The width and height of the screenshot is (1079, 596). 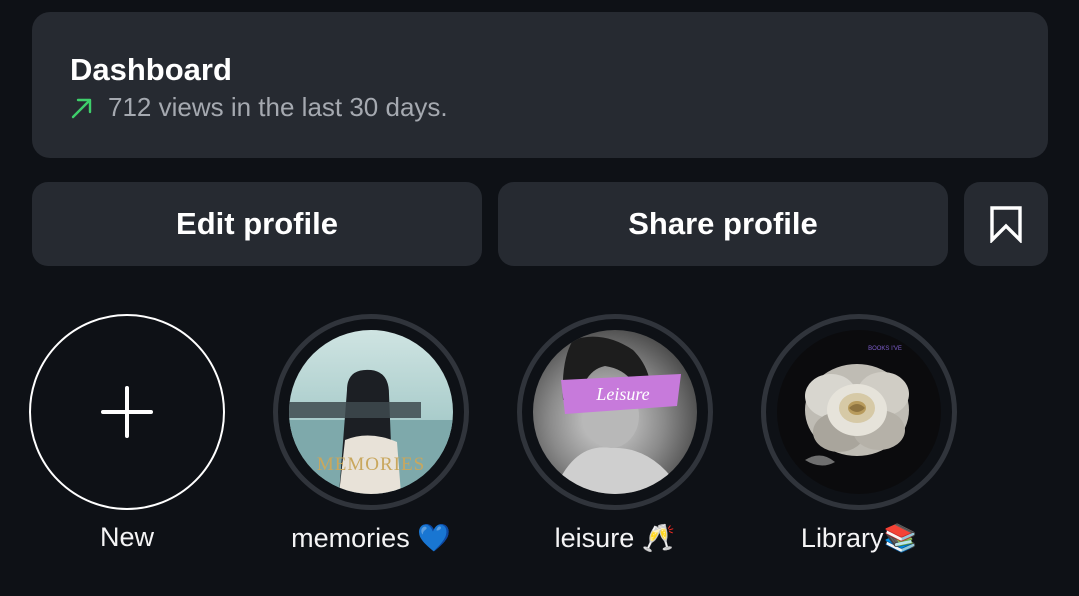 I want to click on highlight-leisure: Leisure leisure 🥂, so click(x=615, y=434).